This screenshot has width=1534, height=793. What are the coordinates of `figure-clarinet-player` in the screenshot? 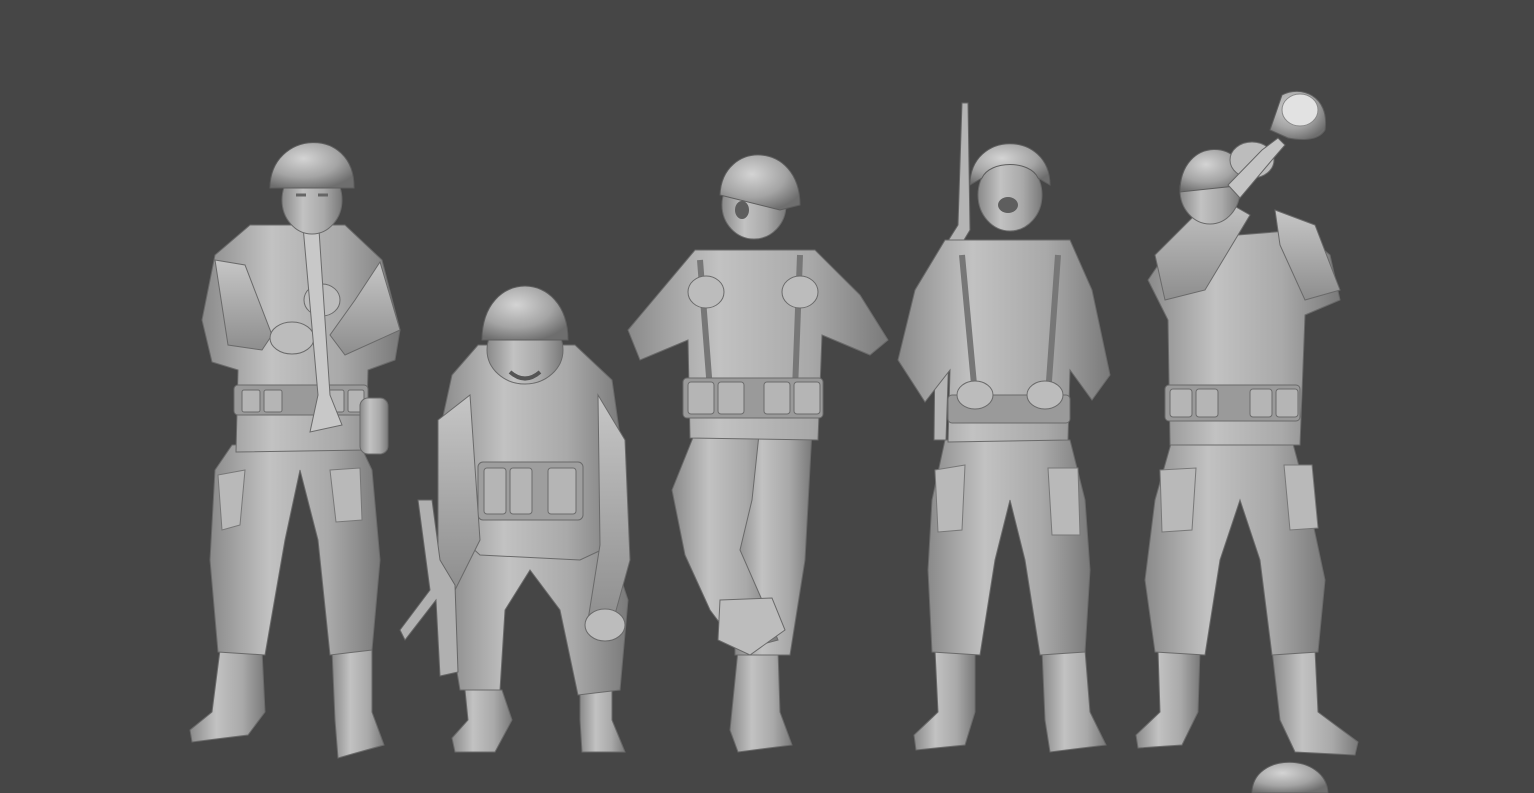 It's located at (295, 450).